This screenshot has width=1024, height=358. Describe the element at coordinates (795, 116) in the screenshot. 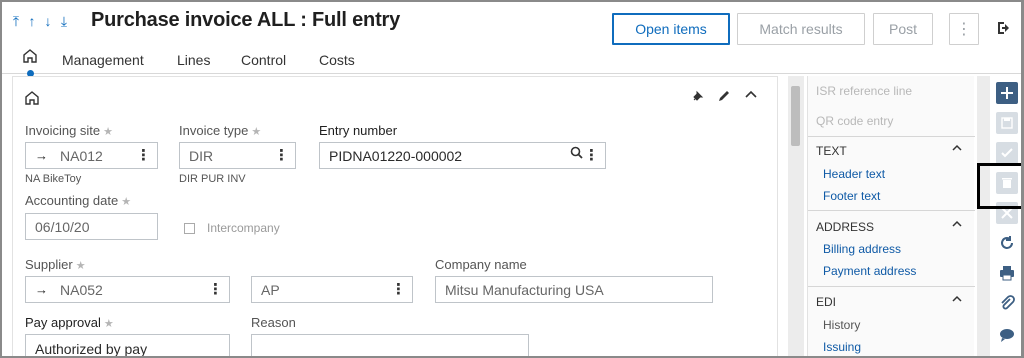

I see `scrollbar-thumb` at that location.